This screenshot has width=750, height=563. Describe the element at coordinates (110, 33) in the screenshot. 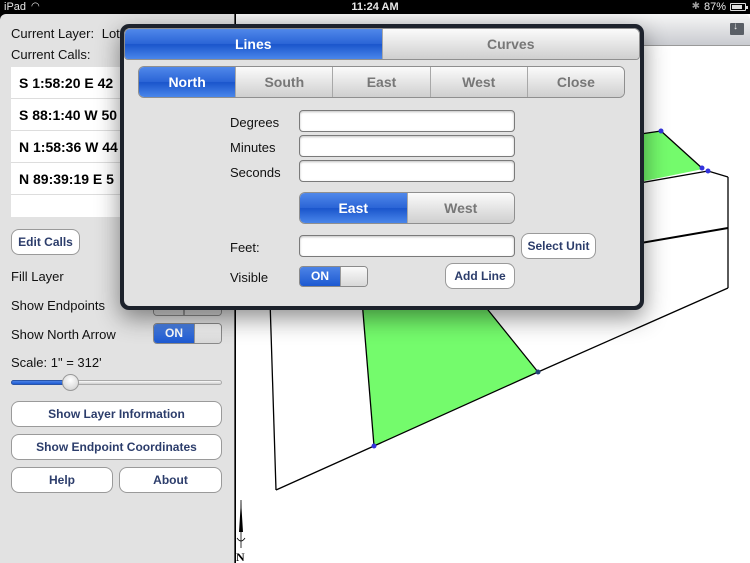

I see `current-layer-value: Lot` at that location.